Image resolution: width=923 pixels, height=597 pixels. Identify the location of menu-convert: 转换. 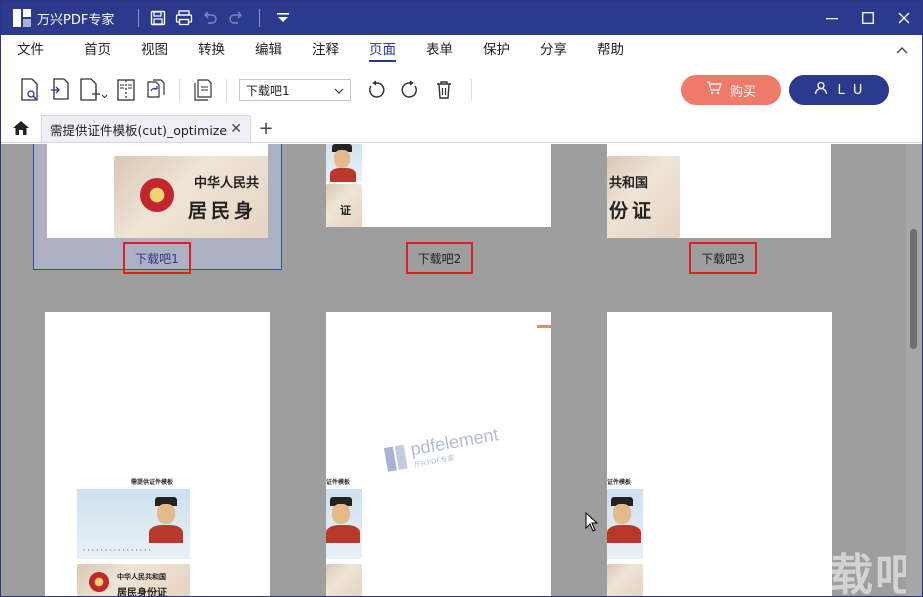
(211, 50).